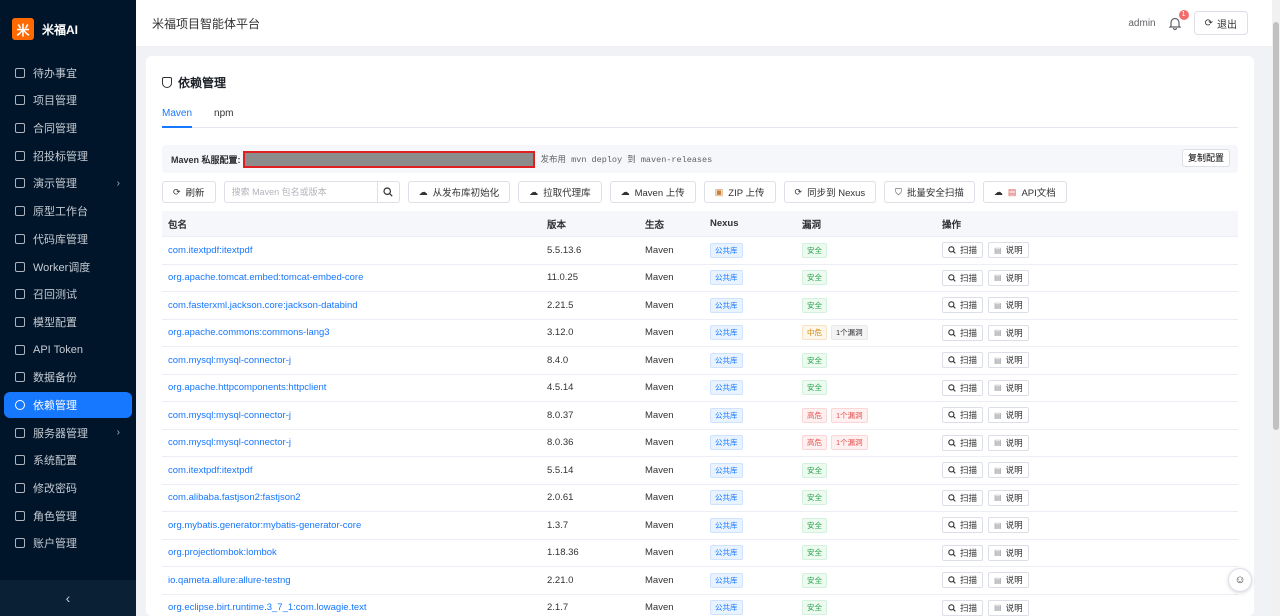 Image resolution: width=1280 pixels, height=616 pixels. Describe the element at coordinates (68, 73) in the screenshot. I see `sidebar-item-0: 待办事宜` at that location.